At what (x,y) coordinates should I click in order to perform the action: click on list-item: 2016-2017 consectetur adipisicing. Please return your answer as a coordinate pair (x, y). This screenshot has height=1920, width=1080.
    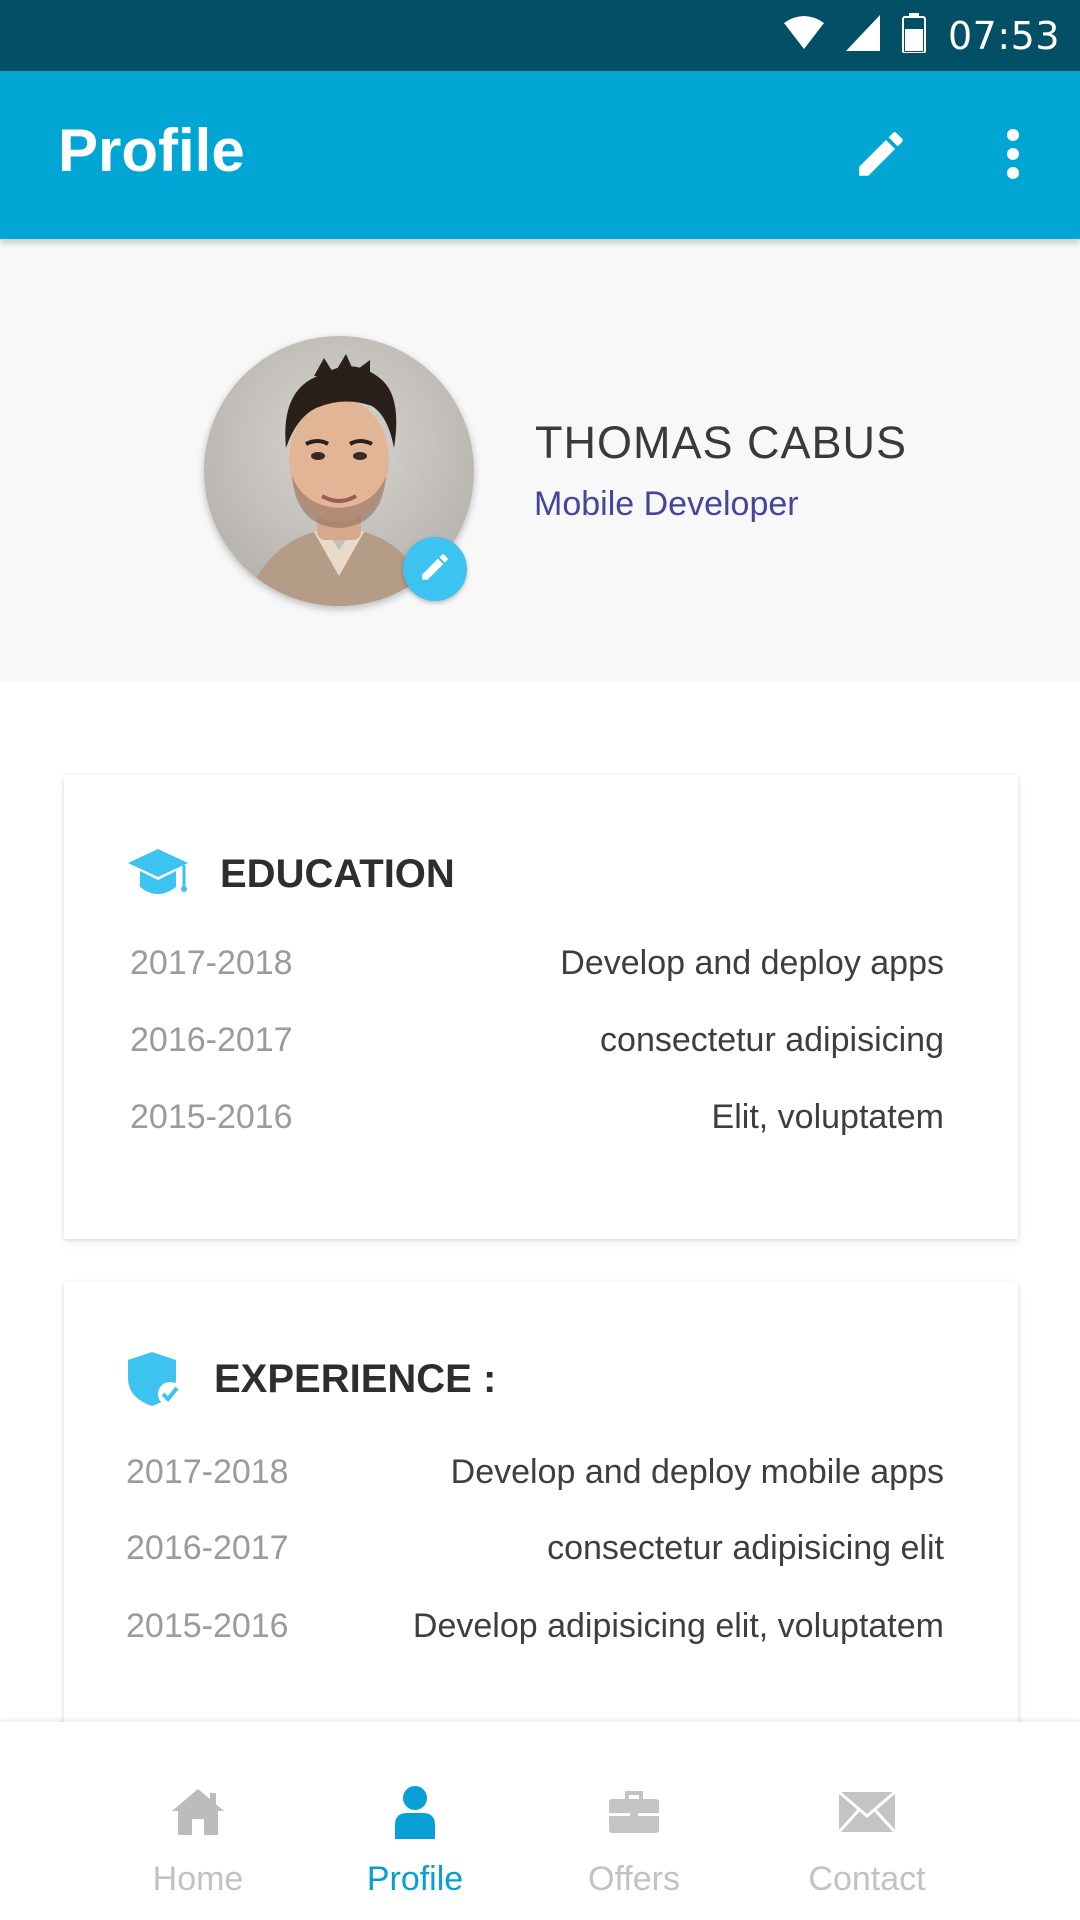
    Looking at the image, I should click on (537, 1040).